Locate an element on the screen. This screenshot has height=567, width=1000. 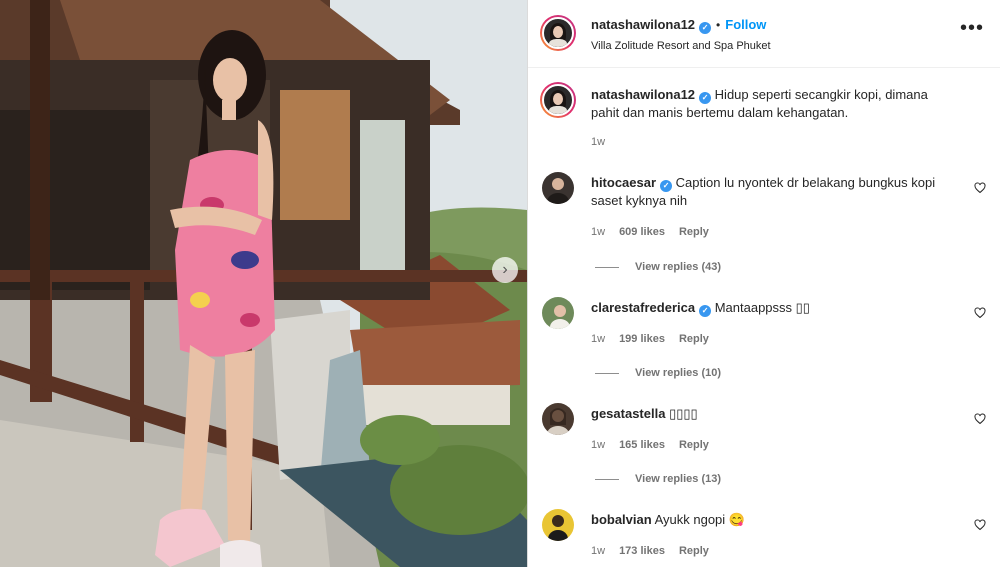
view-replies-label: View replies (43) is located at coordinates (678, 267).